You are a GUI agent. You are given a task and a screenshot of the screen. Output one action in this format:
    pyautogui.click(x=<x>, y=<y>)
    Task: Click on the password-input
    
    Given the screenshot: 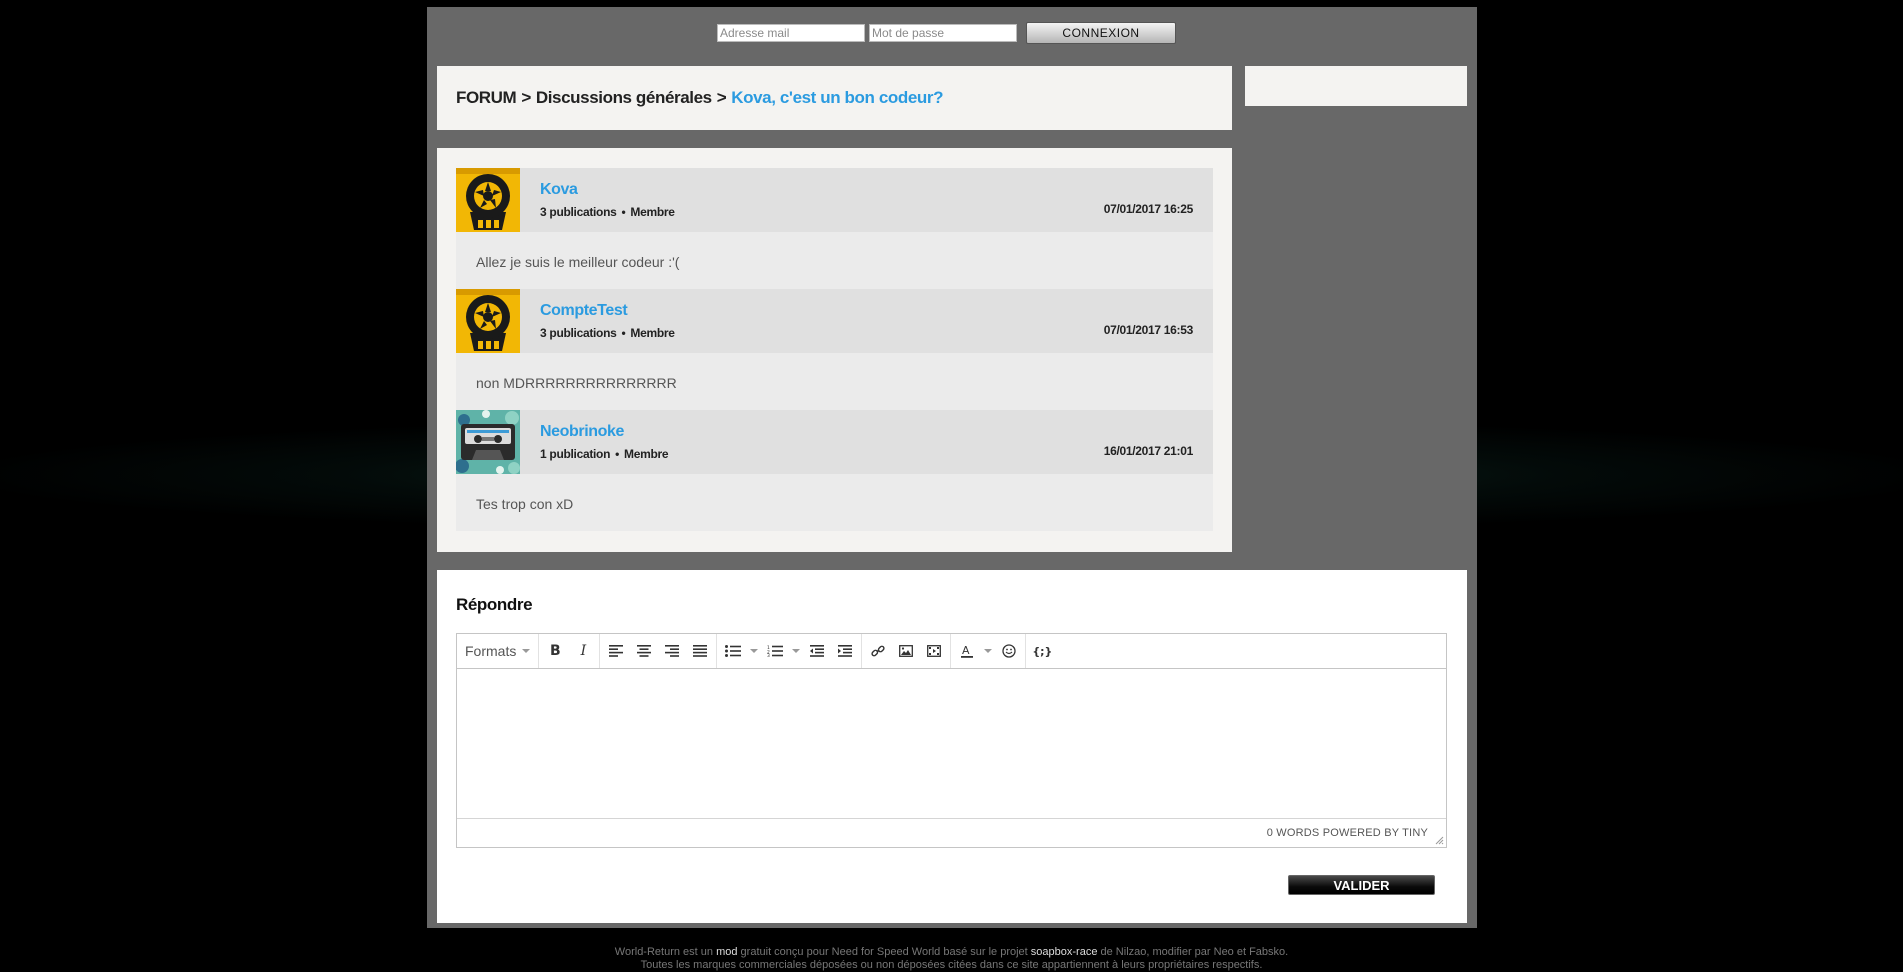 What is the action you would take?
    pyautogui.click(x=943, y=33)
    